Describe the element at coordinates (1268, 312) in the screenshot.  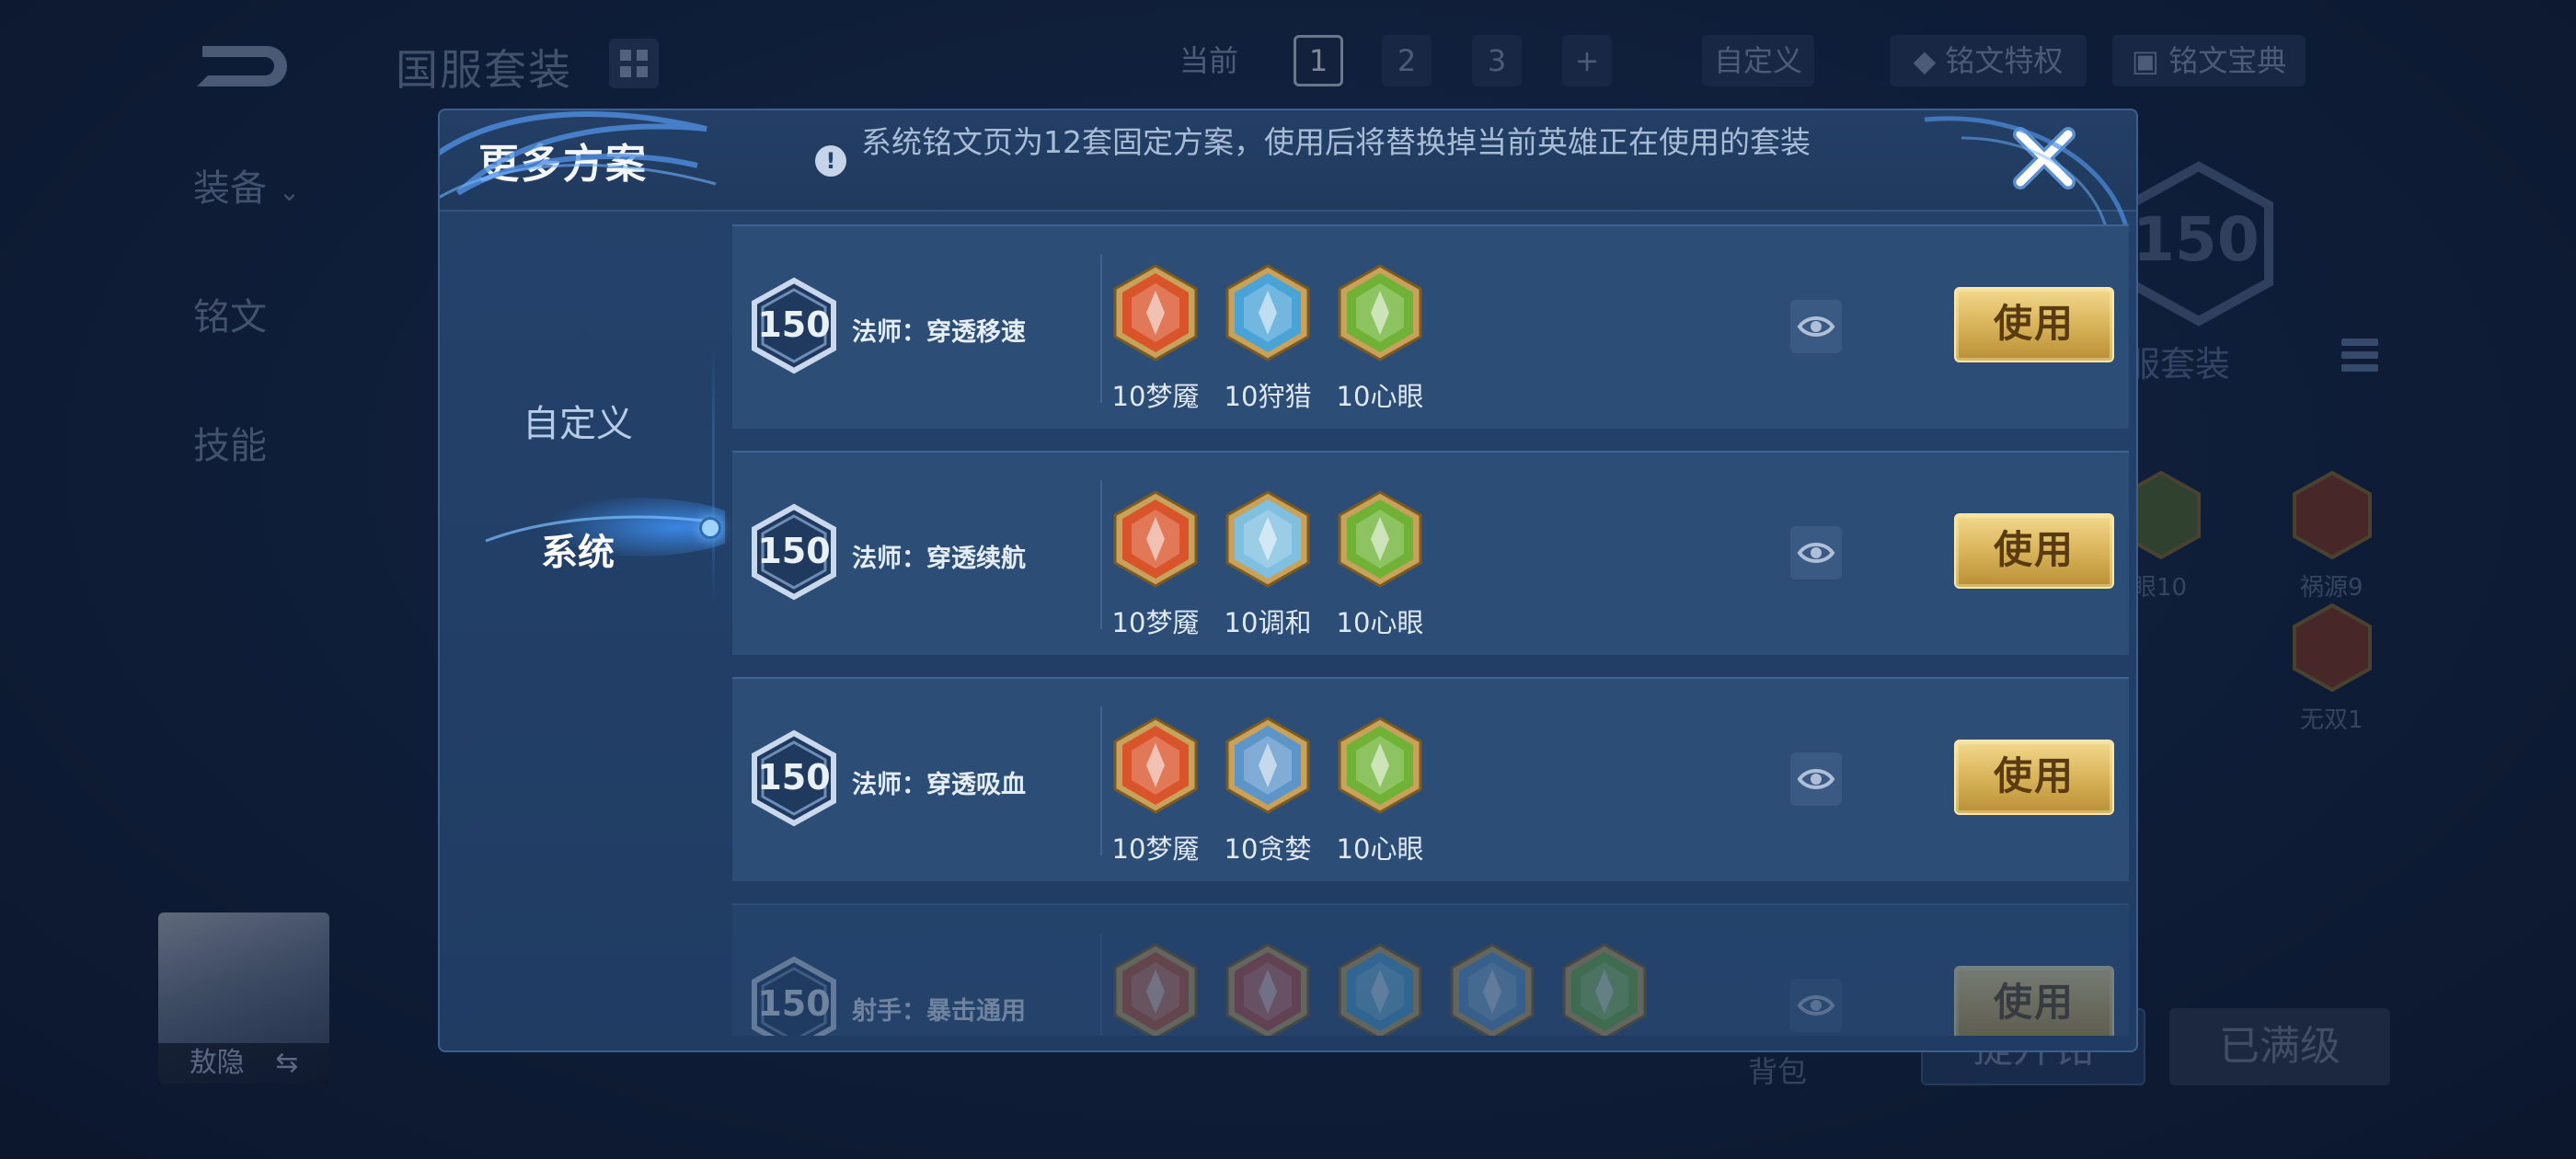
I see `hunt-rune-icon` at that location.